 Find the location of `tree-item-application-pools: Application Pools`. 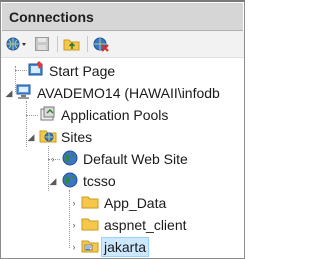

tree-item-application-pools: Application Pools is located at coordinates (122, 115).